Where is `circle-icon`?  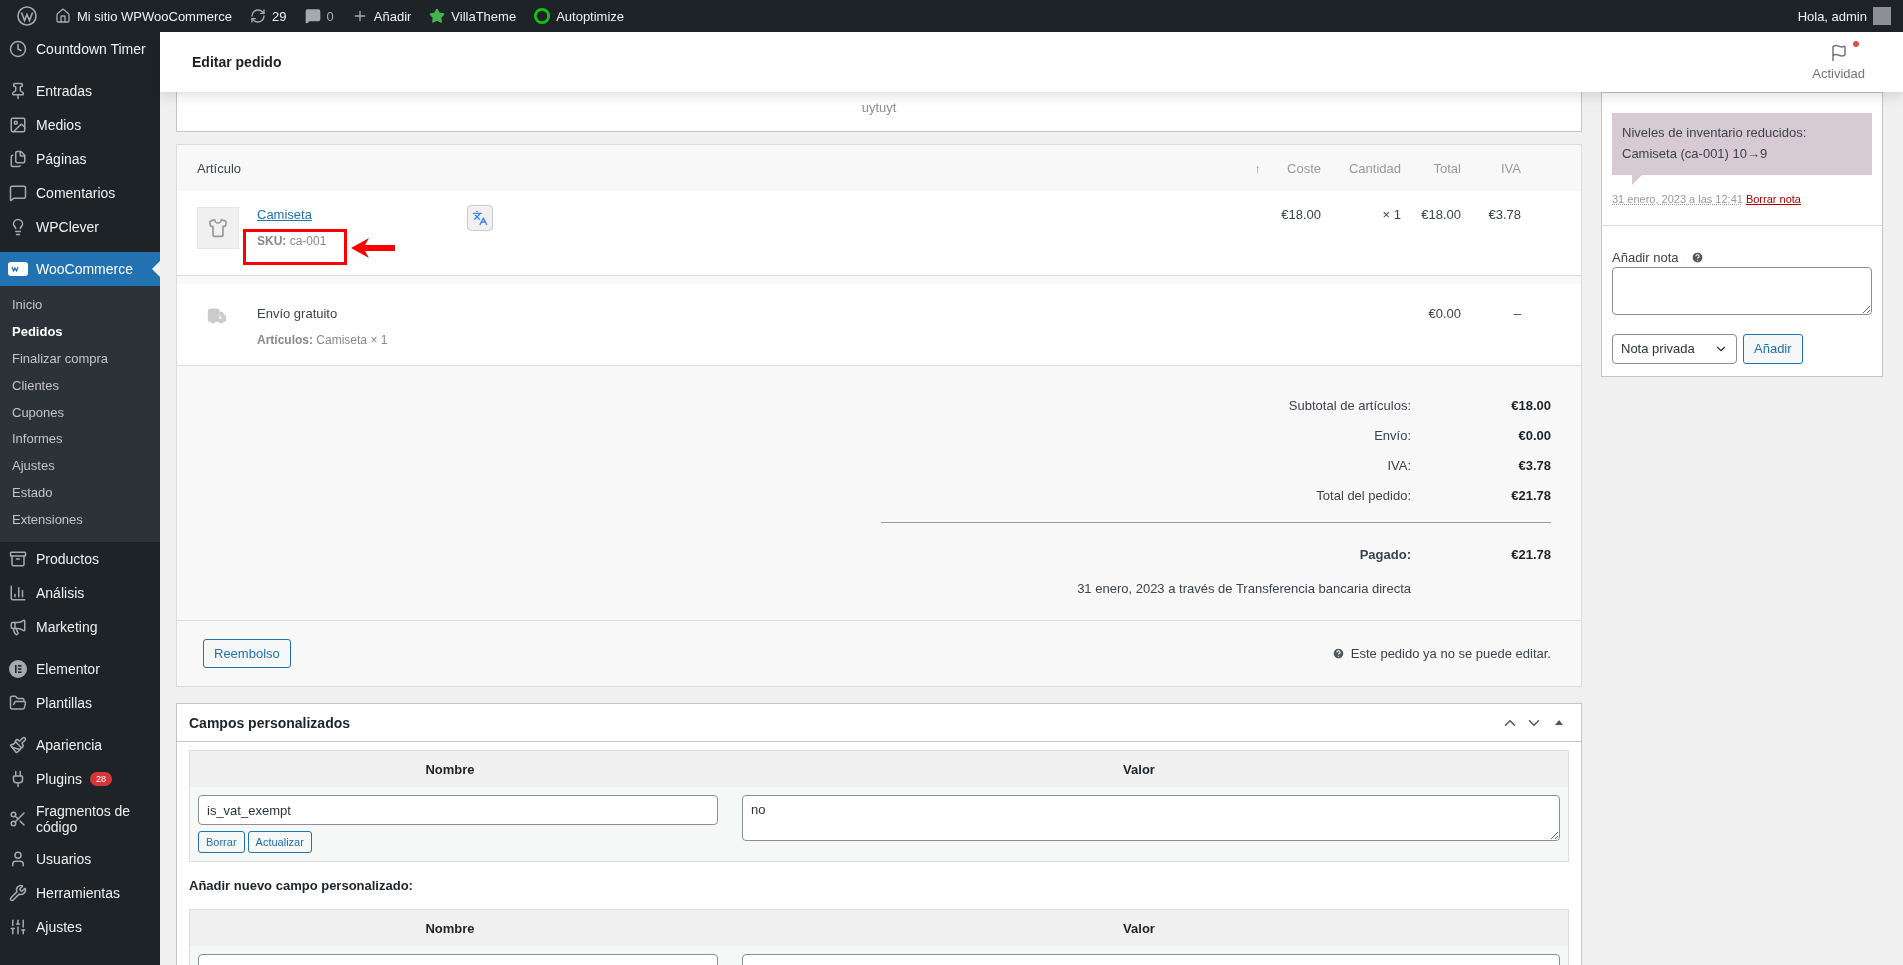 circle-icon is located at coordinates (542, 16).